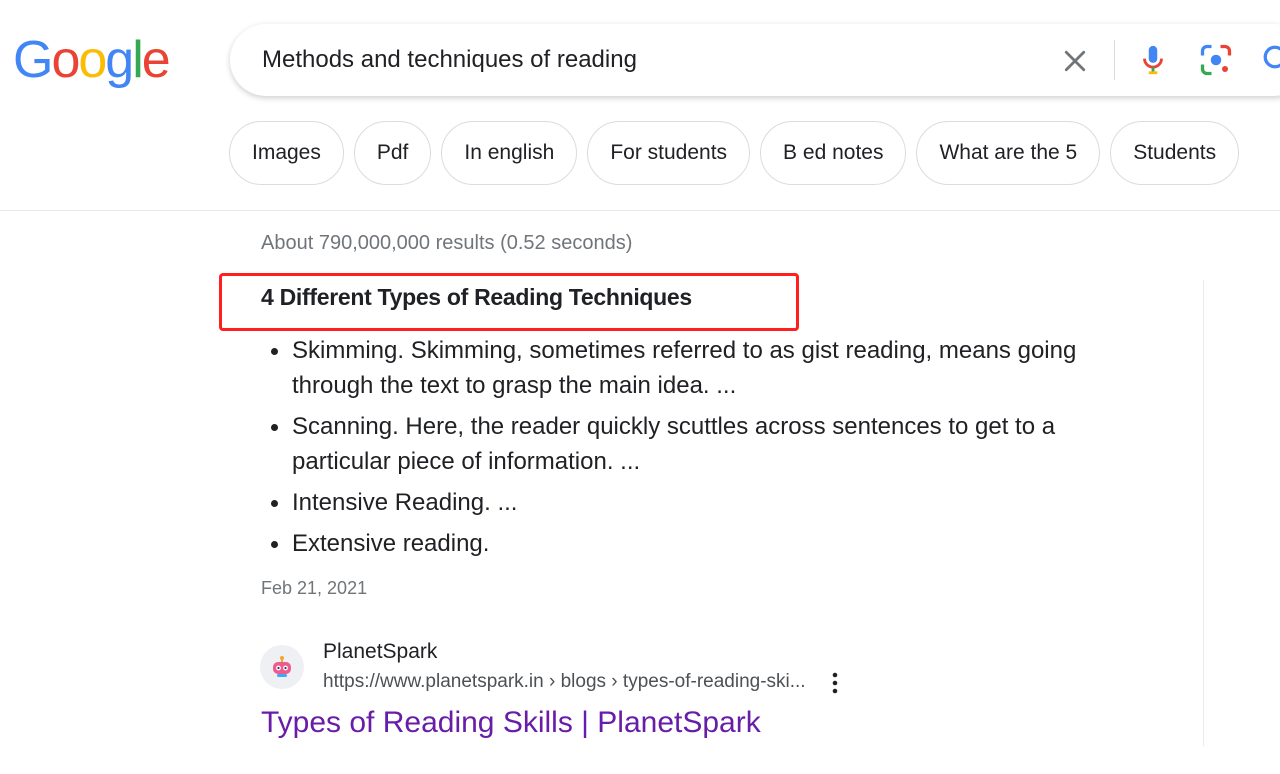 The image size is (1280, 774). I want to click on chip-in-english: In english, so click(509, 153).